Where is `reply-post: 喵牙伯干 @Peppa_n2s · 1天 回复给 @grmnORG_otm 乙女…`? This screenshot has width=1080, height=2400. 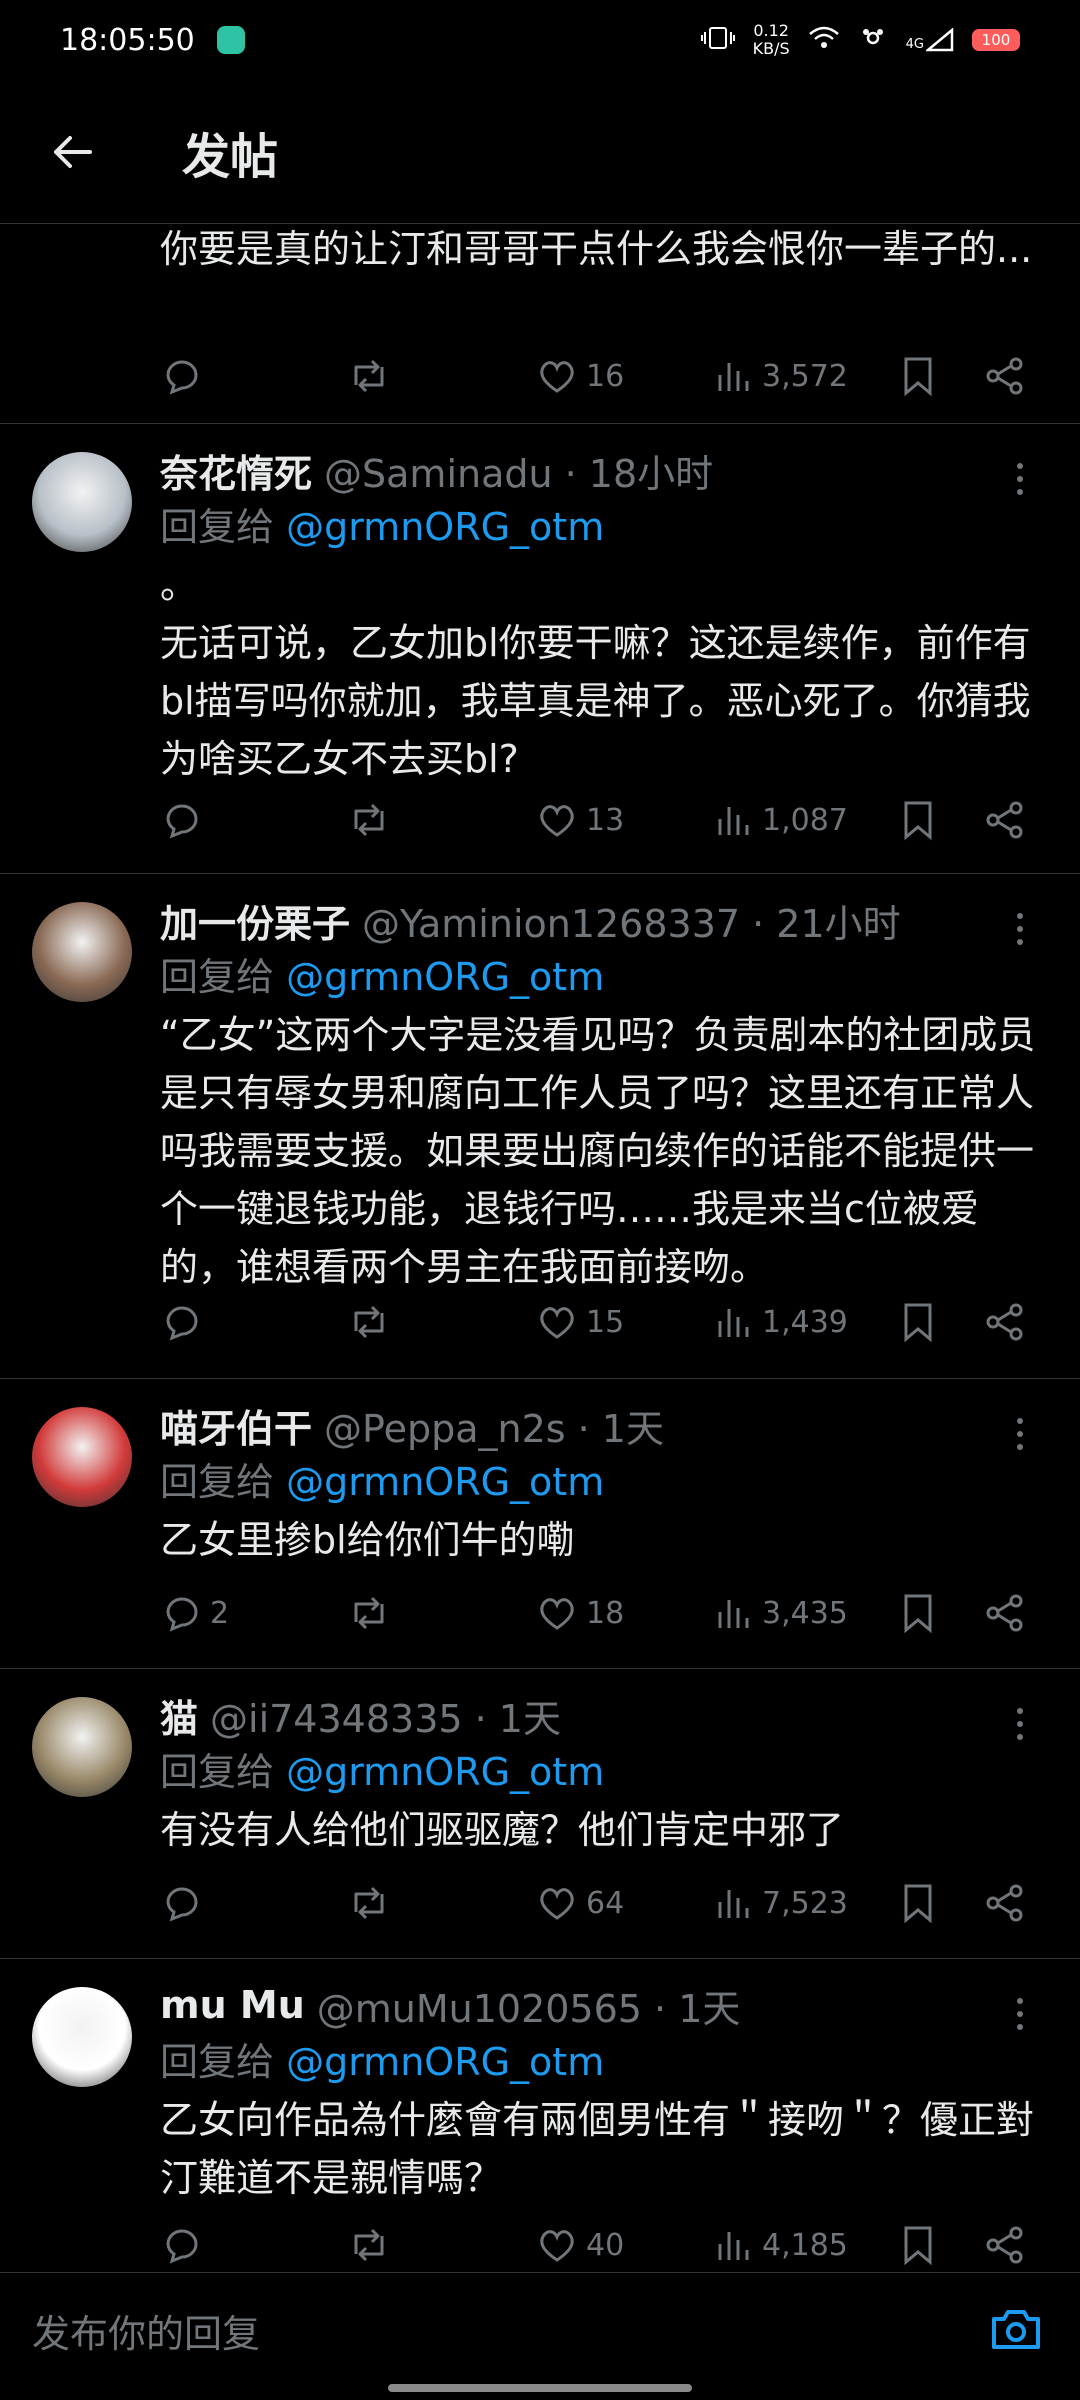 reply-post: 喵牙伯干 @Peppa_n2s · 1天 回复给 @grmnORG_otm 乙女… is located at coordinates (540, 1524).